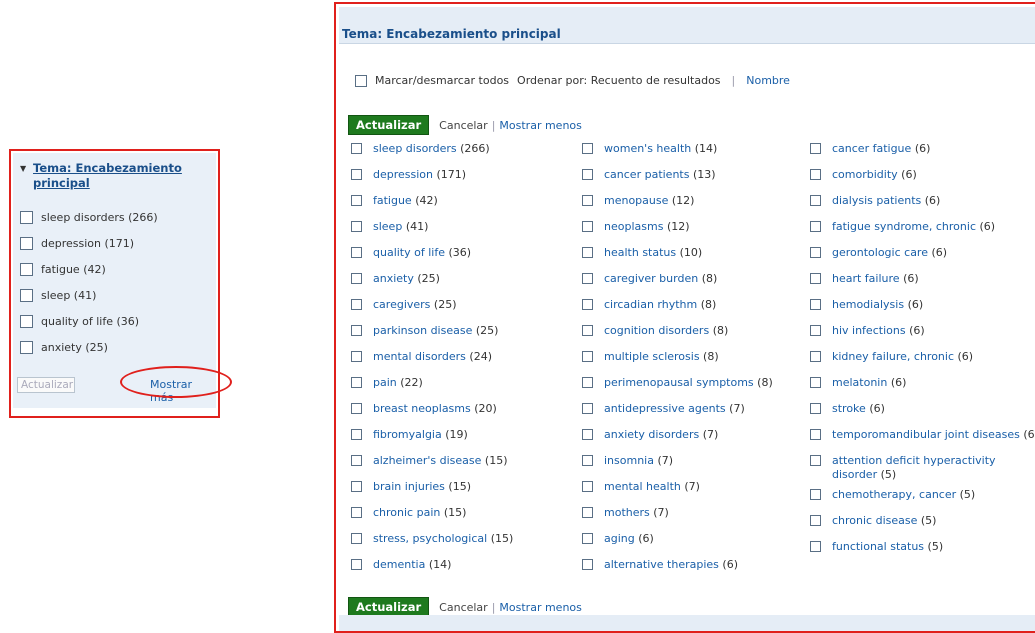  I want to click on facet-item-text: aging (6), so click(629, 539).